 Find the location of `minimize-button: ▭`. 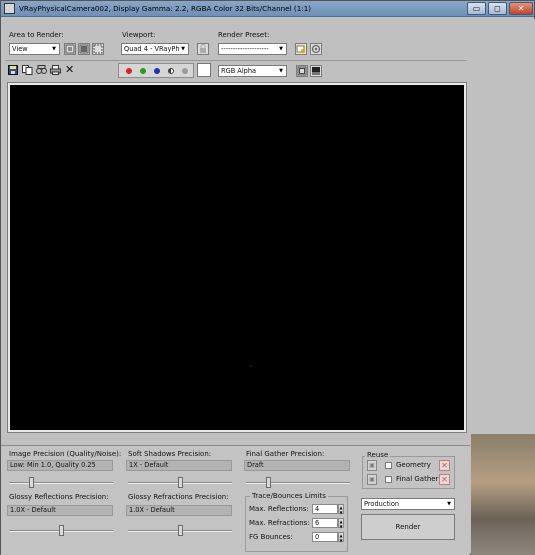

minimize-button: ▭ is located at coordinates (476, 8).